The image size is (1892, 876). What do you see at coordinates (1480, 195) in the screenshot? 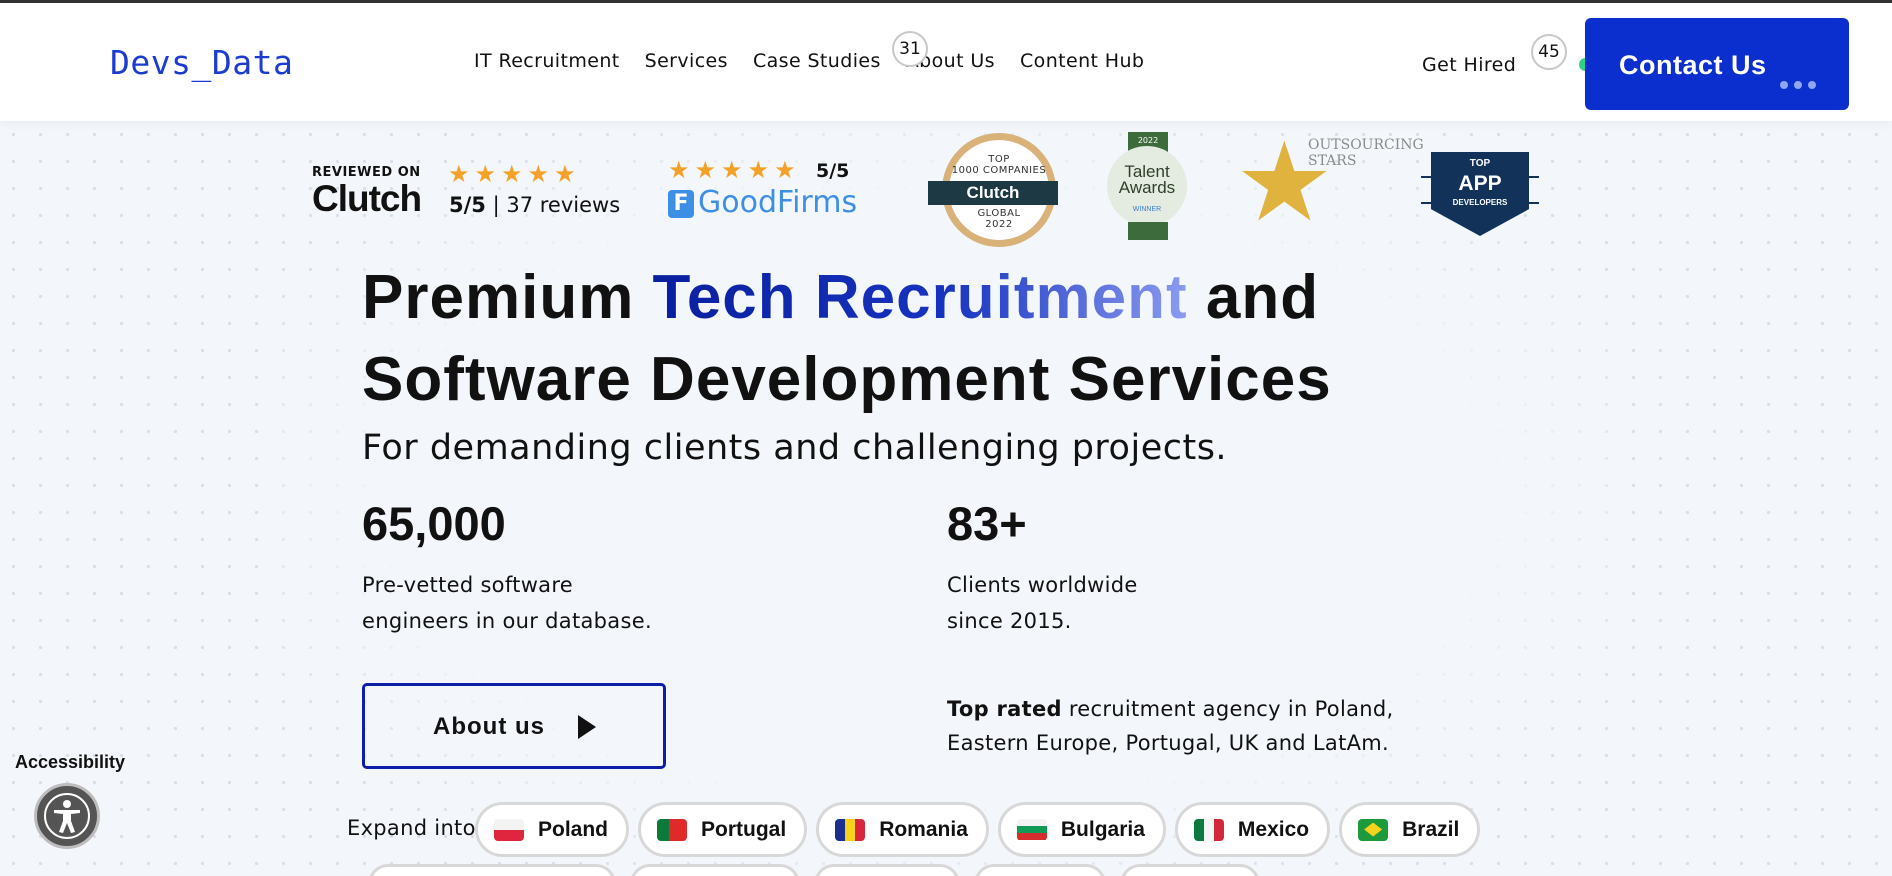
I see `top-app-developers-badge: TOP APP DEVELOPERS` at bounding box center [1480, 195].